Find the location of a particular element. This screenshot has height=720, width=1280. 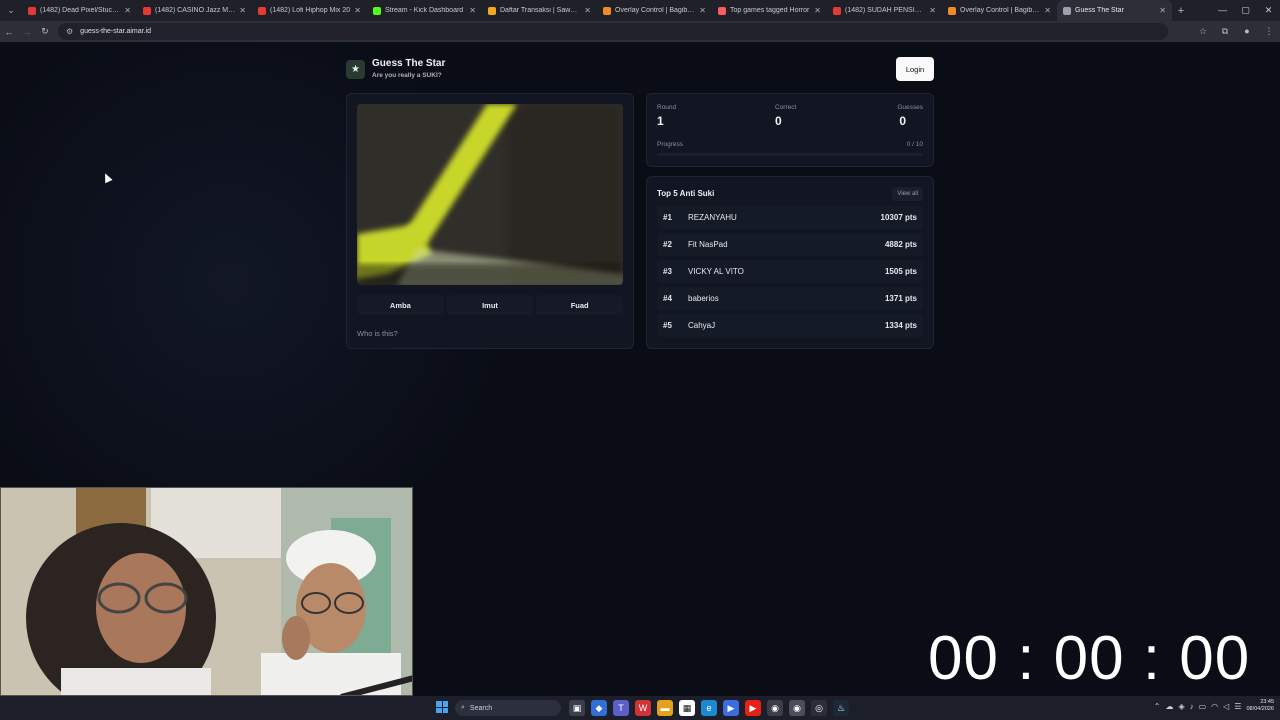

steam-icon: ♨ is located at coordinates (841, 708).